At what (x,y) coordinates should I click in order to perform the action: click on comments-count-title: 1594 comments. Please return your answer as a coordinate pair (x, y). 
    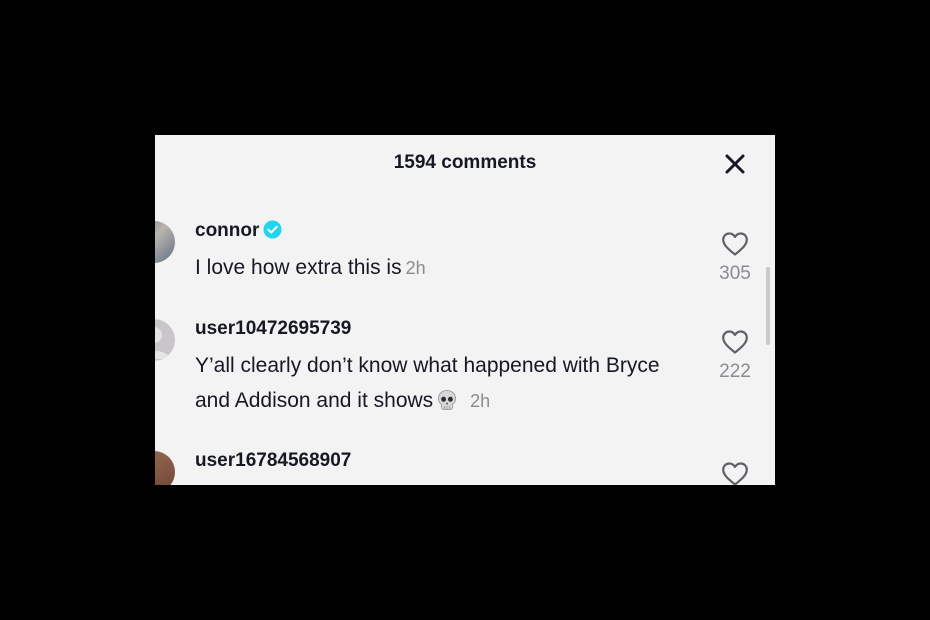
    Looking at the image, I should click on (465, 162).